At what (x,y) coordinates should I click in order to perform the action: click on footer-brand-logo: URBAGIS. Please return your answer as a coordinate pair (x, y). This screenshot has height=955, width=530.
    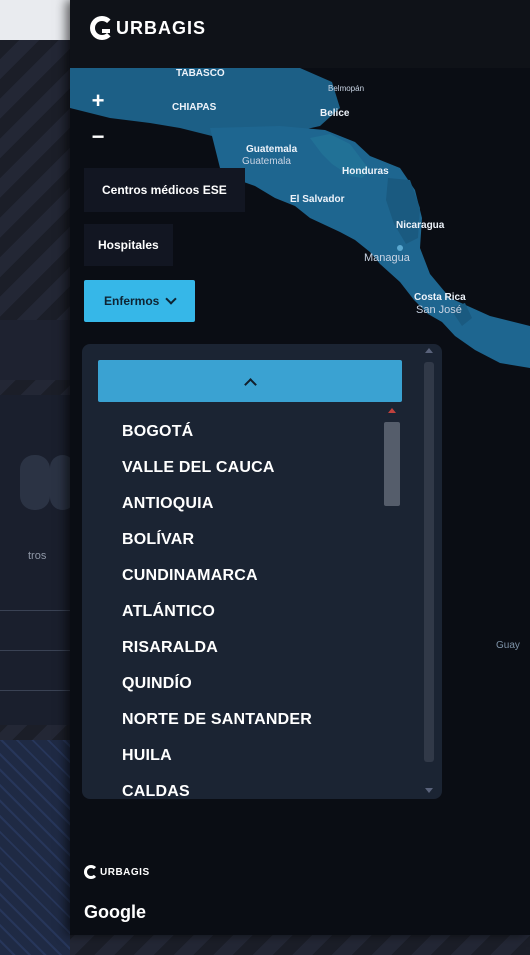
    Looking at the image, I should click on (117, 872).